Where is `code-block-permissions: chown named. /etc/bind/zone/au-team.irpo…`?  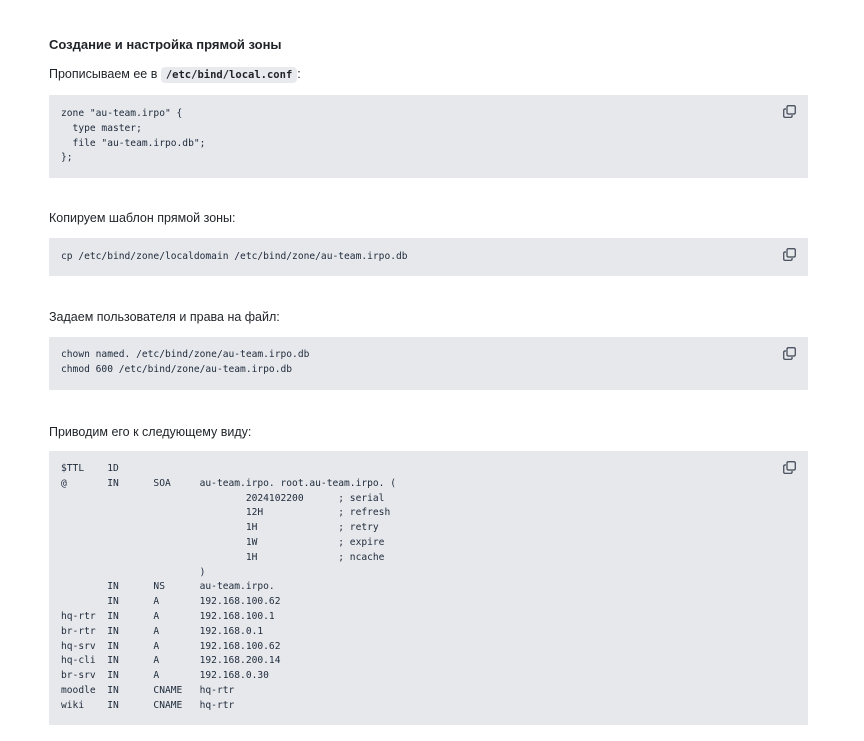
code-block-permissions: chown named. /etc/bind/zone/au-team.irpo… is located at coordinates (428, 363).